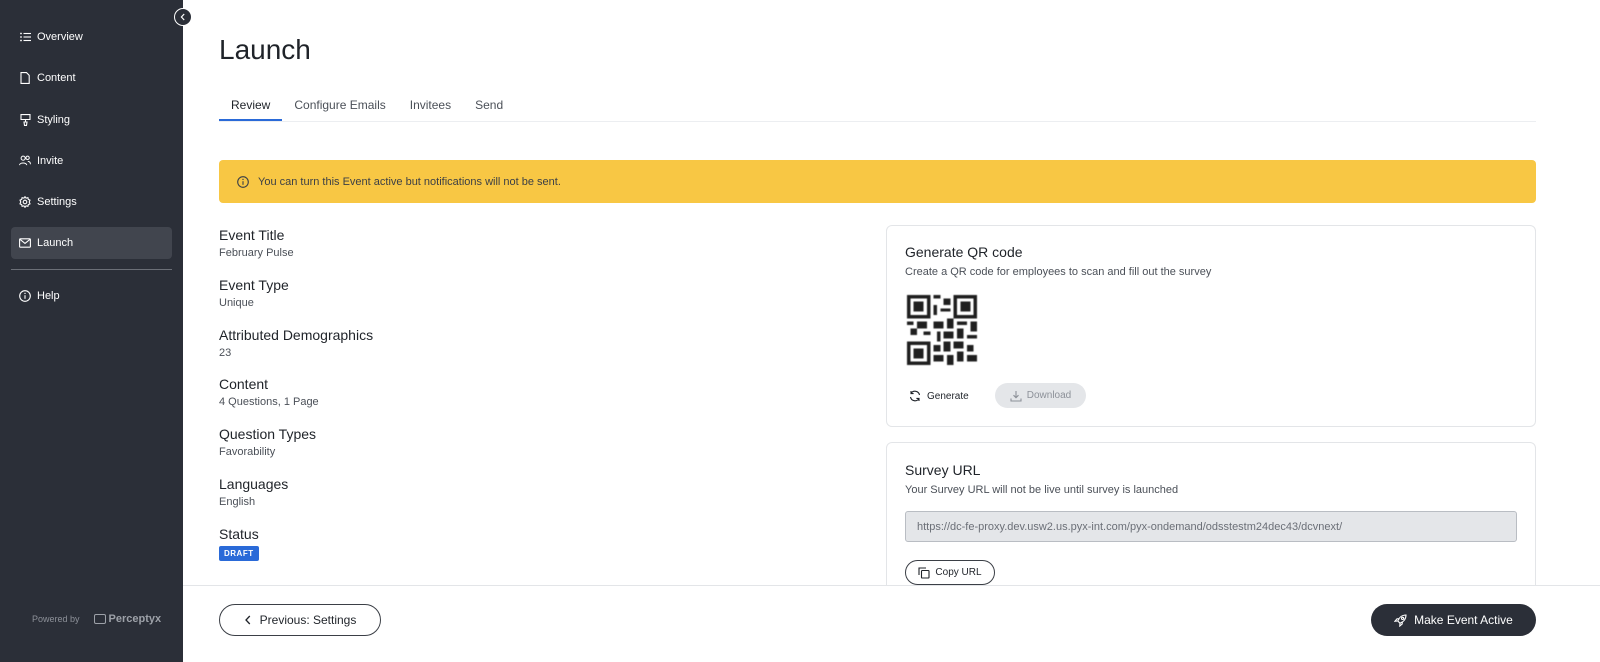 Image resolution: width=1600 pixels, height=662 pixels. What do you see at coordinates (877, 107) in the screenshot?
I see `tab-bar: Review Configure Emails Invitees Send` at bounding box center [877, 107].